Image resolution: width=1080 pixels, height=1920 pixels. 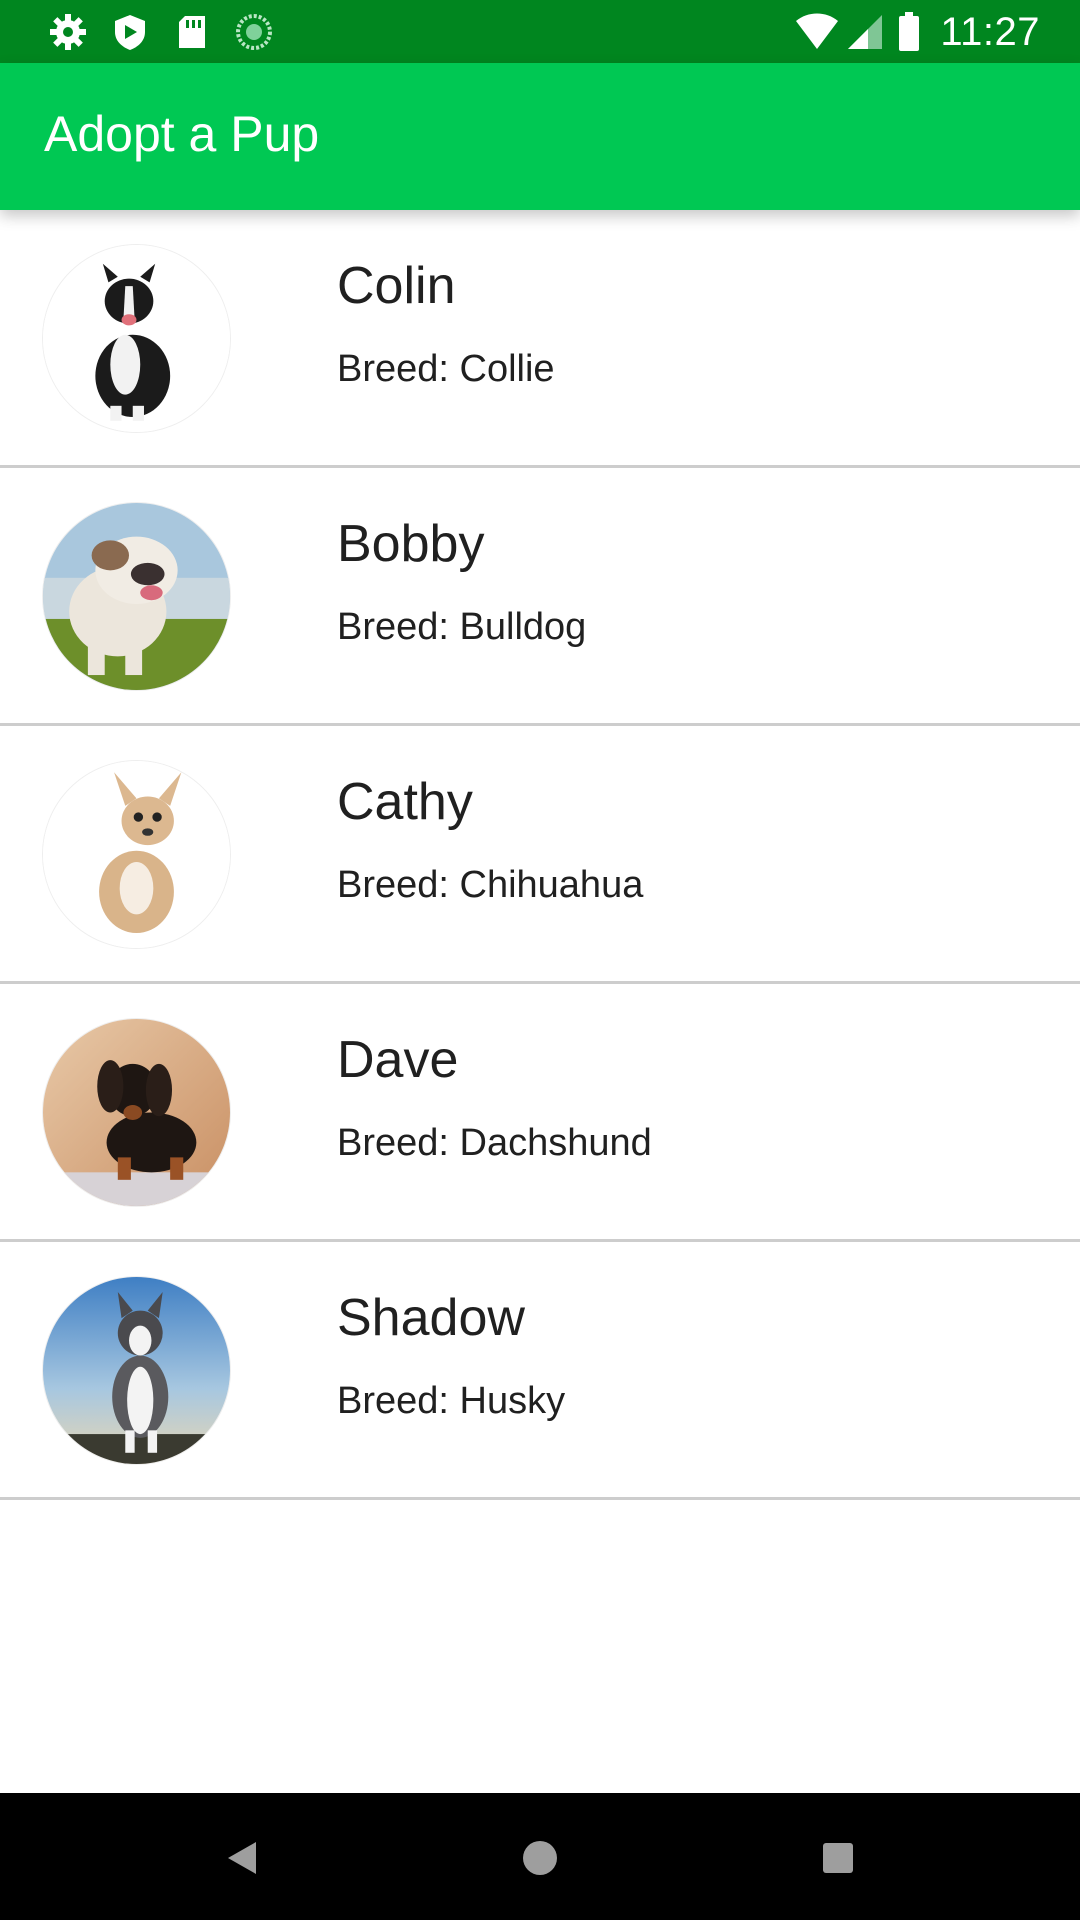 I want to click on signal-icon, so click(x=865, y=32).